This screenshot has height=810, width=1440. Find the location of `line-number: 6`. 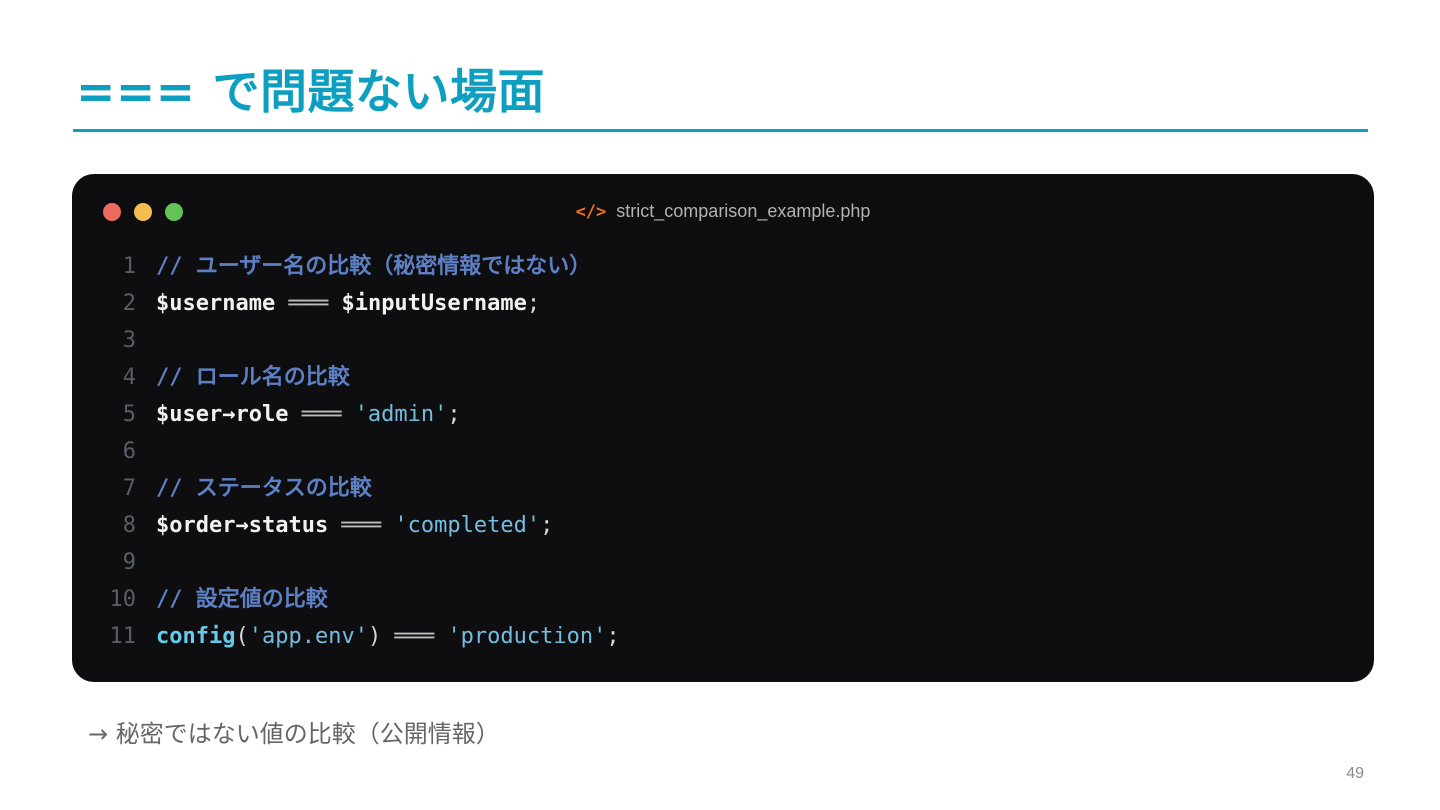

line-number: 6 is located at coordinates (129, 451).